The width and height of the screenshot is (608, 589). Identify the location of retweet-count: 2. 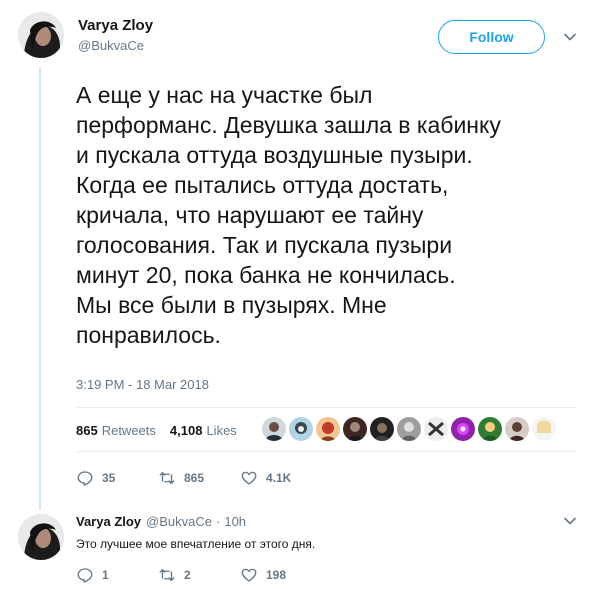
(187, 575).